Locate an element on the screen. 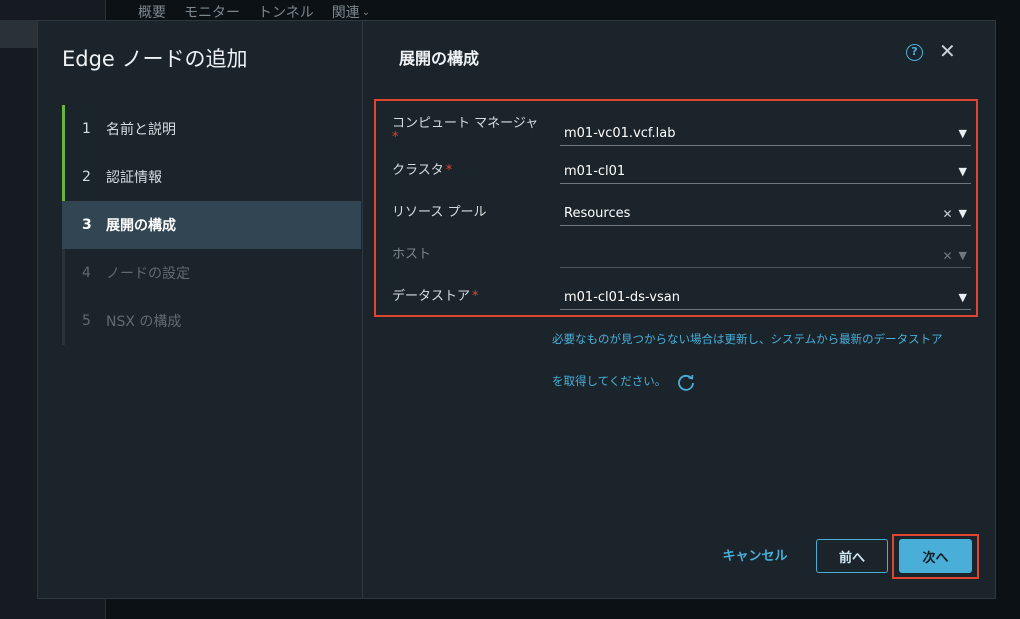 The width and height of the screenshot is (1020, 619). compute-manager-select: m01-vc01.vcf.lab ▼ is located at coordinates (765, 134).